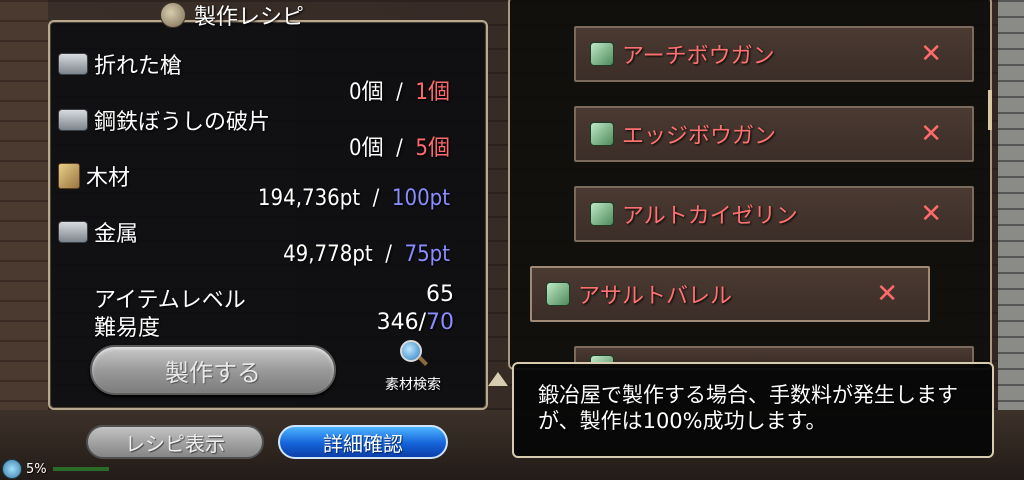 The width and height of the screenshot is (1024, 480). What do you see at coordinates (328, 254) in the screenshot?
I see `material-have: 49,778pt` at bounding box center [328, 254].